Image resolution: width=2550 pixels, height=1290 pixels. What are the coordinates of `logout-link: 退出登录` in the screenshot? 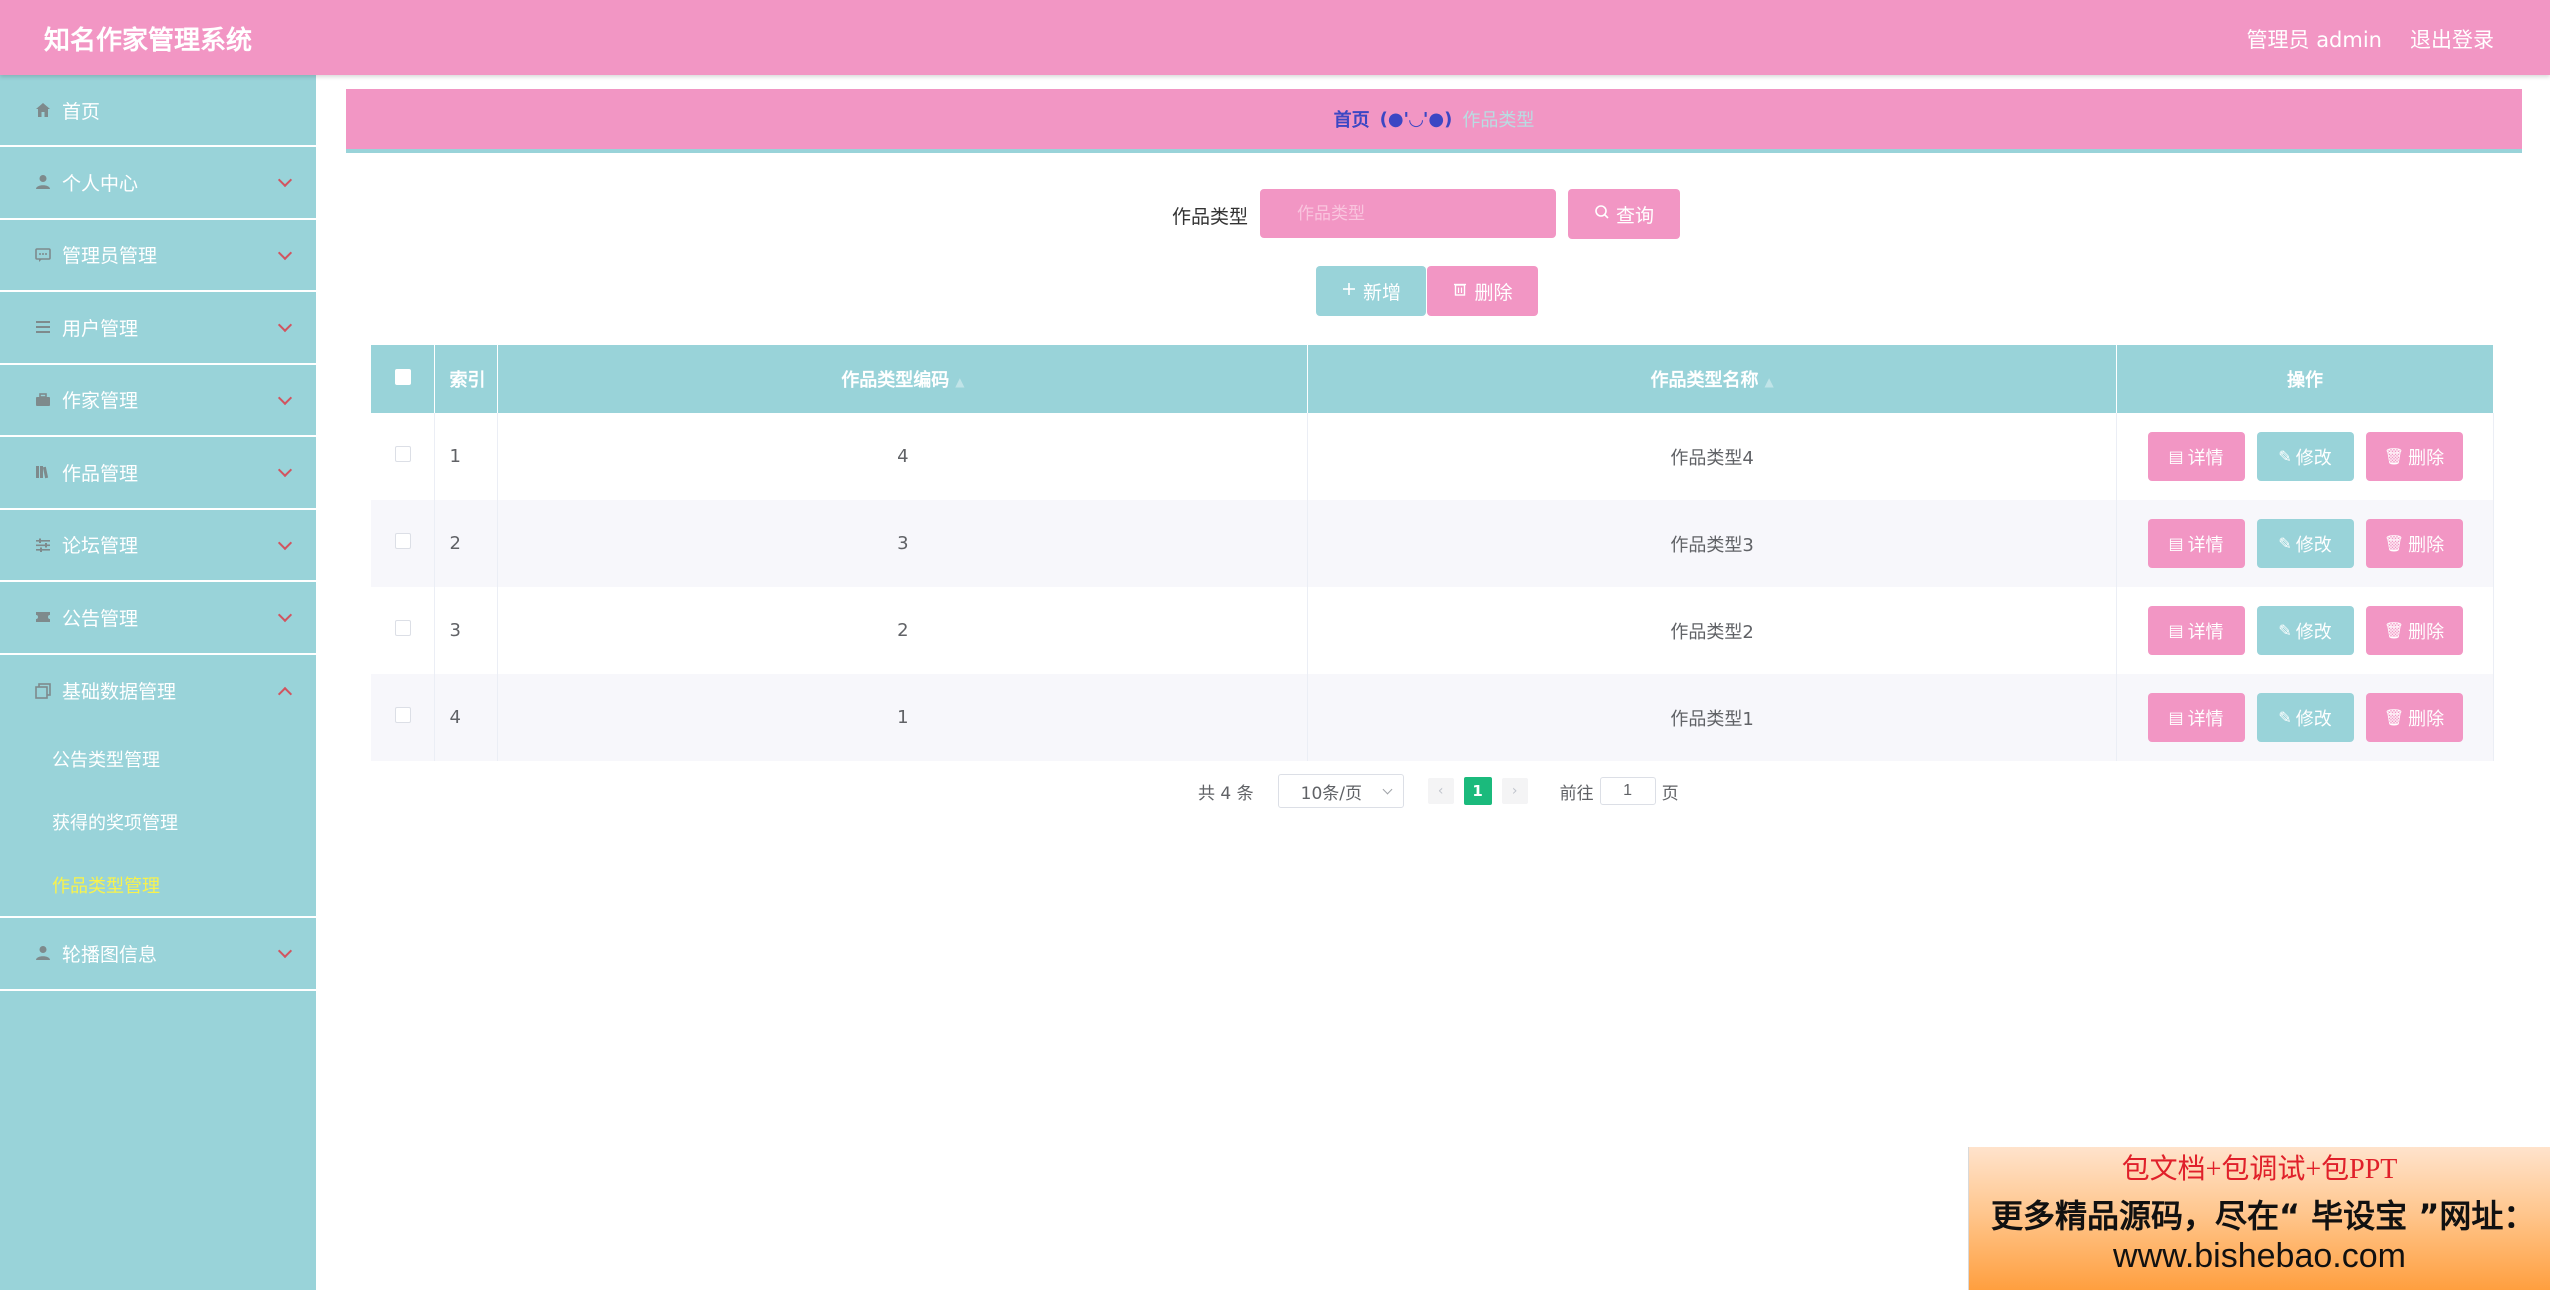 It's located at (2452, 39).